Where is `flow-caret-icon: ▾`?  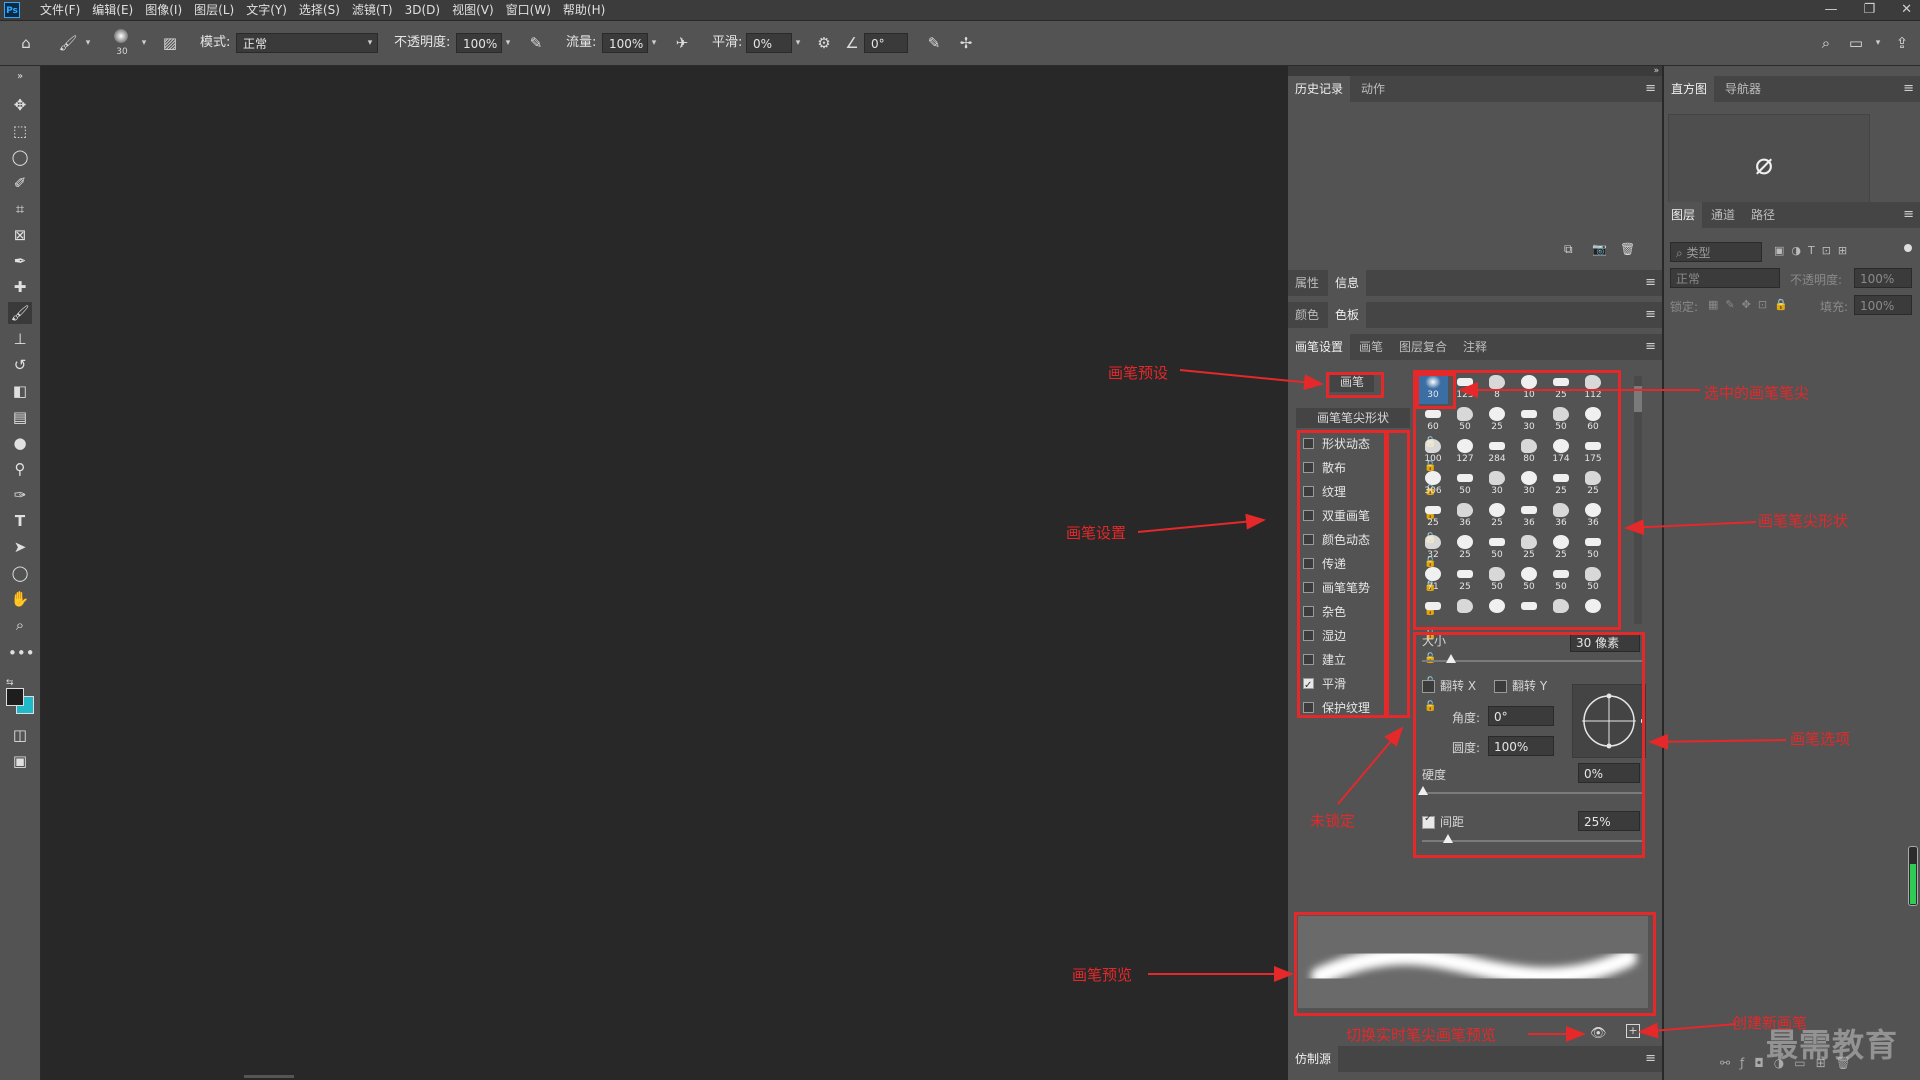
flow-caret-icon: ▾ is located at coordinates (654, 43).